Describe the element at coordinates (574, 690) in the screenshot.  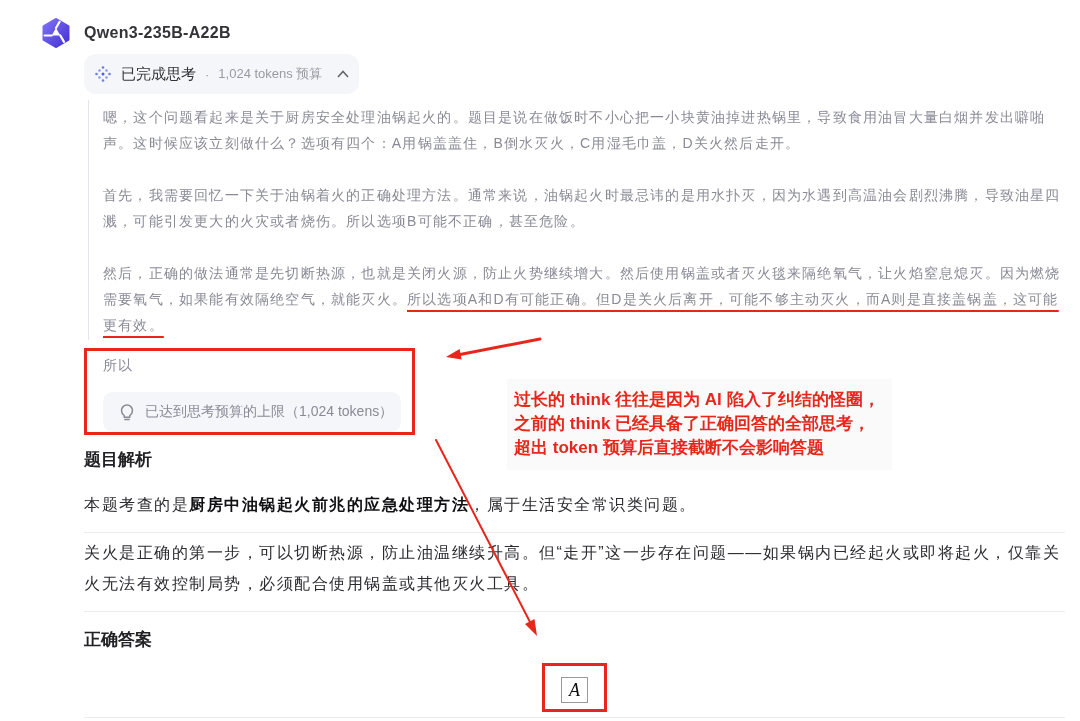
I see `boxed-answer: A` at that location.